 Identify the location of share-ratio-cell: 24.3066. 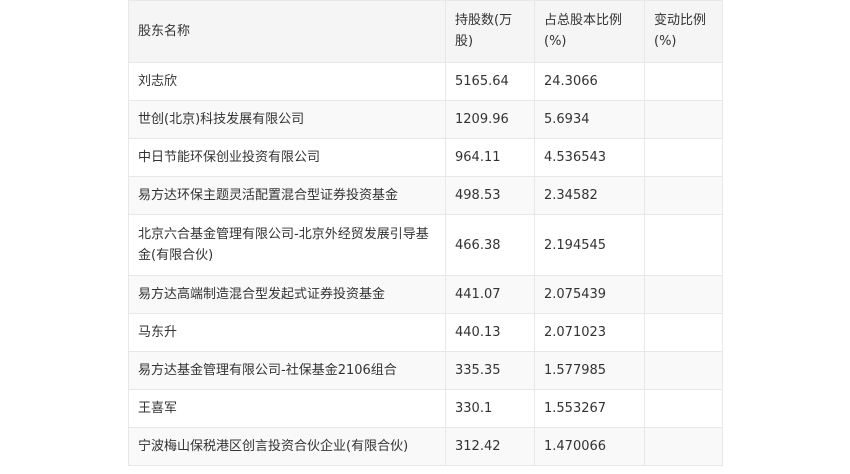
(589, 81).